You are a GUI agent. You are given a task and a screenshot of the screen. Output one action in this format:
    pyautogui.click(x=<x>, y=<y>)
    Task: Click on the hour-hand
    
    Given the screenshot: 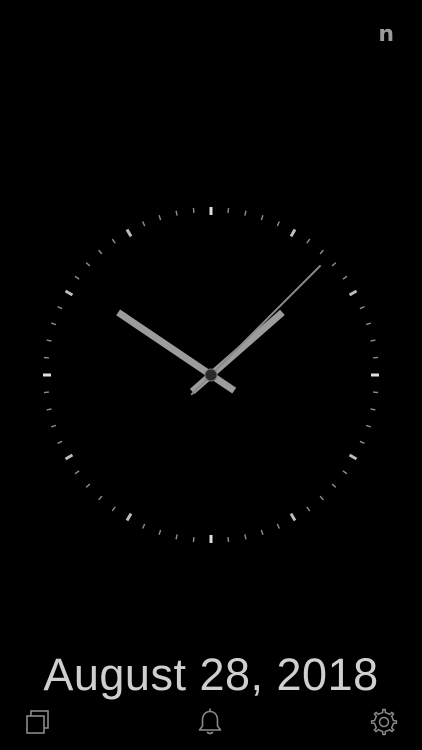 What is the action you would take?
    pyautogui.click(x=176, y=351)
    